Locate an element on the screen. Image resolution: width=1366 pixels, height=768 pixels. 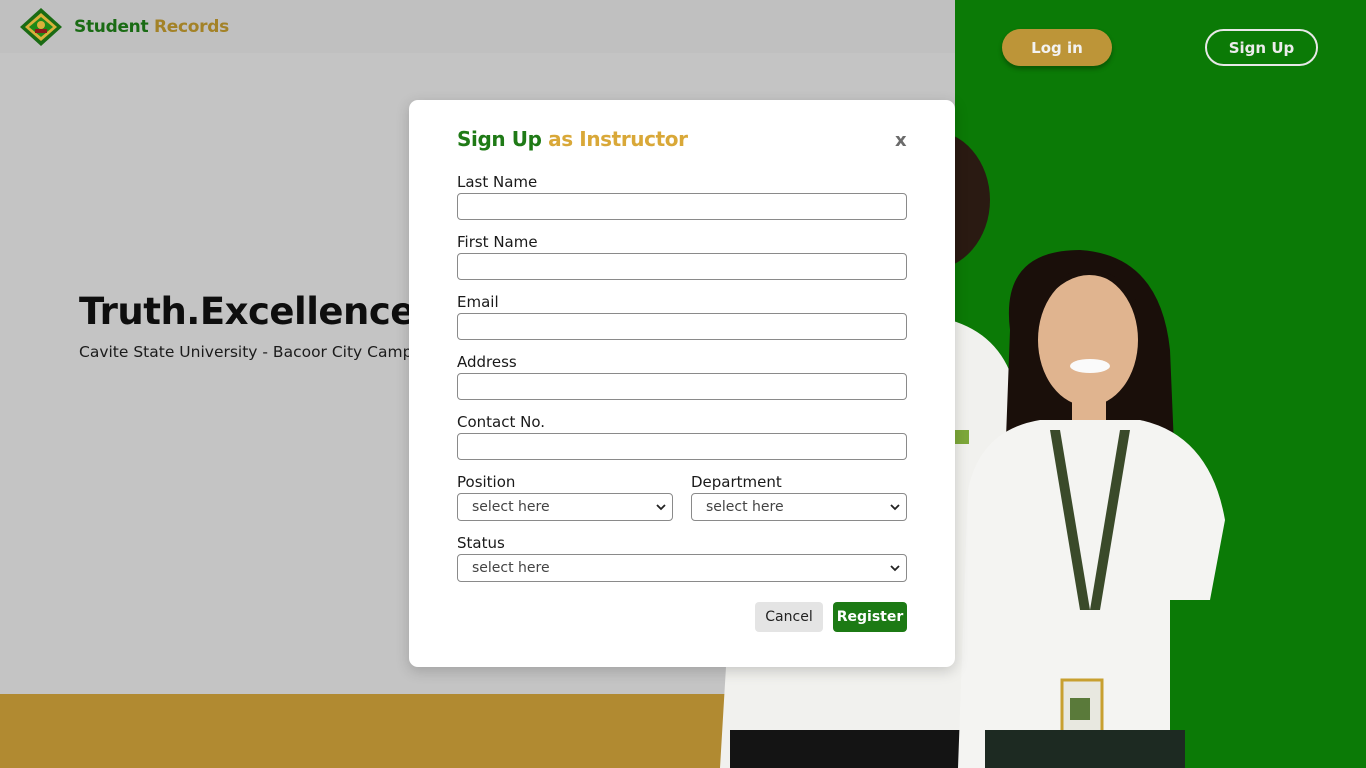
register-button: Register is located at coordinates (870, 617).